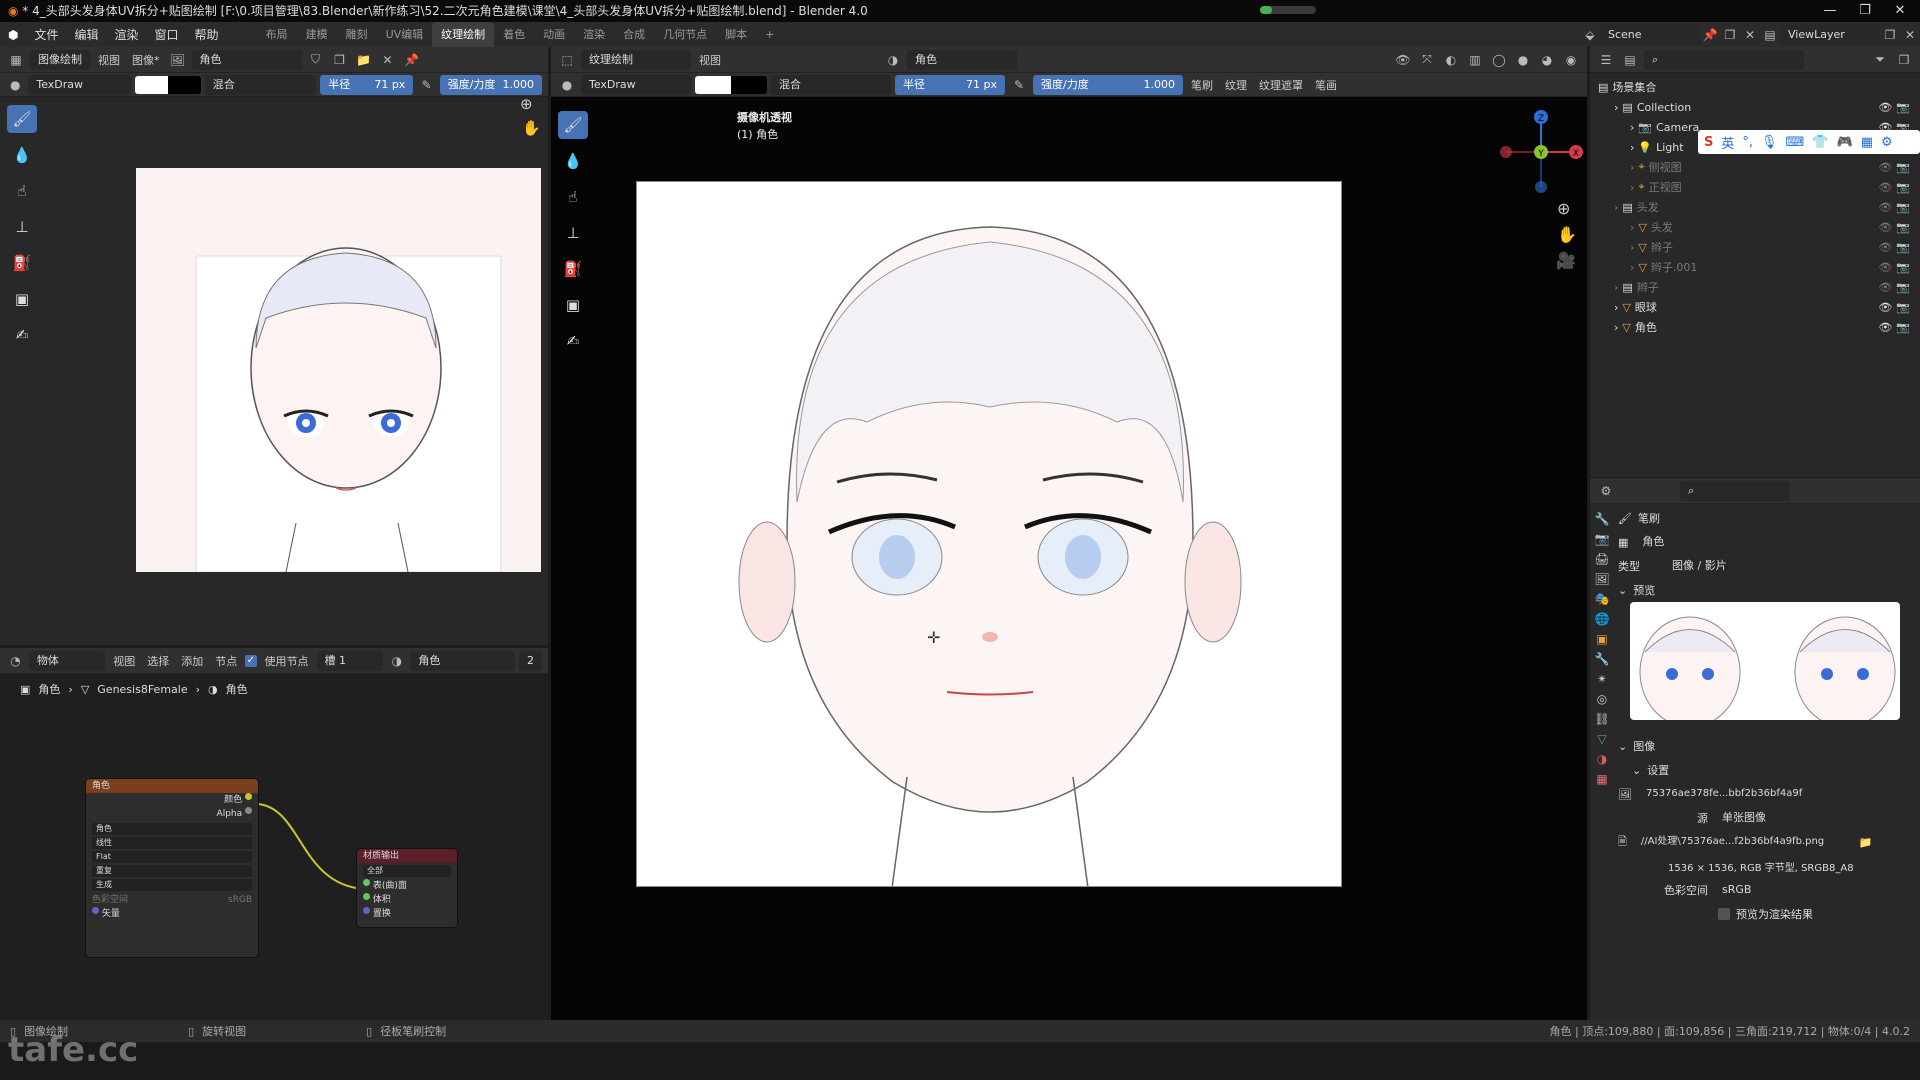 This screenshot has height=1080, width=1920. What do you see at coordinates (340, 60) in the screenshot?
I see `new-image-icon: ❐` at bounding box center [340, 60].